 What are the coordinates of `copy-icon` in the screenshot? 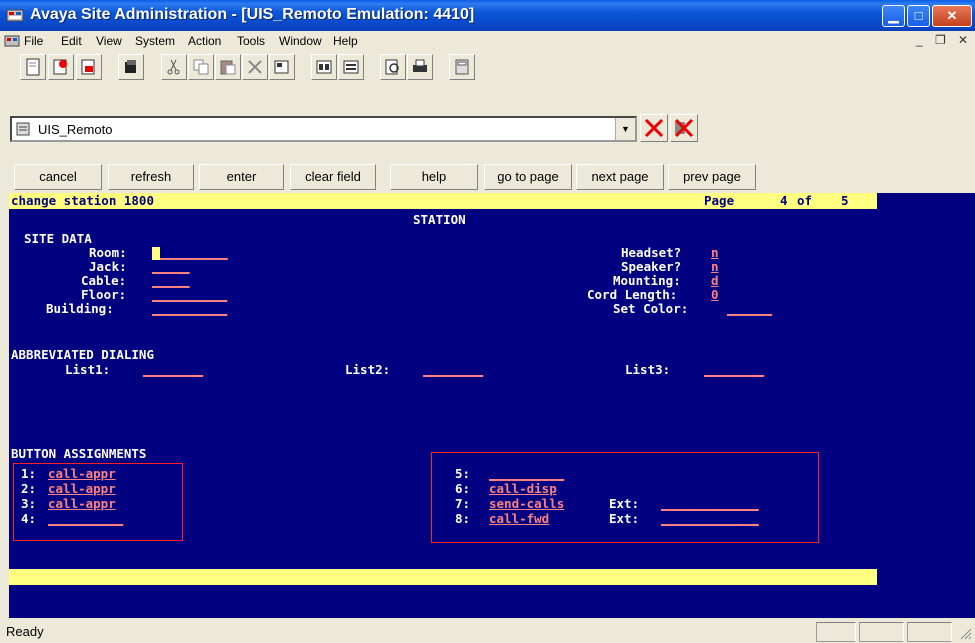 It's located at (201, 67).